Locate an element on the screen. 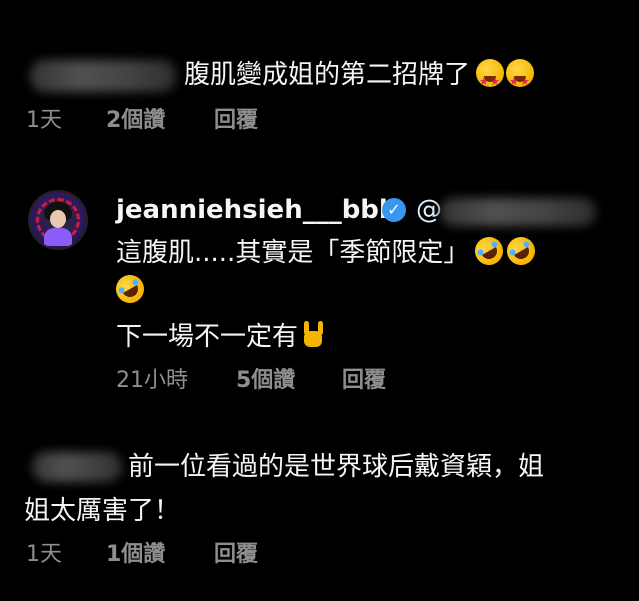  comment-2-likes: 5個讚 is located at coordinates (265, 381).